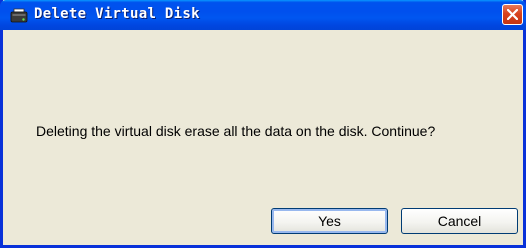  Describe the element at coordinates (117, 14) in the screenshot. I see `window-title: Delete Virtual Disk` at that location.